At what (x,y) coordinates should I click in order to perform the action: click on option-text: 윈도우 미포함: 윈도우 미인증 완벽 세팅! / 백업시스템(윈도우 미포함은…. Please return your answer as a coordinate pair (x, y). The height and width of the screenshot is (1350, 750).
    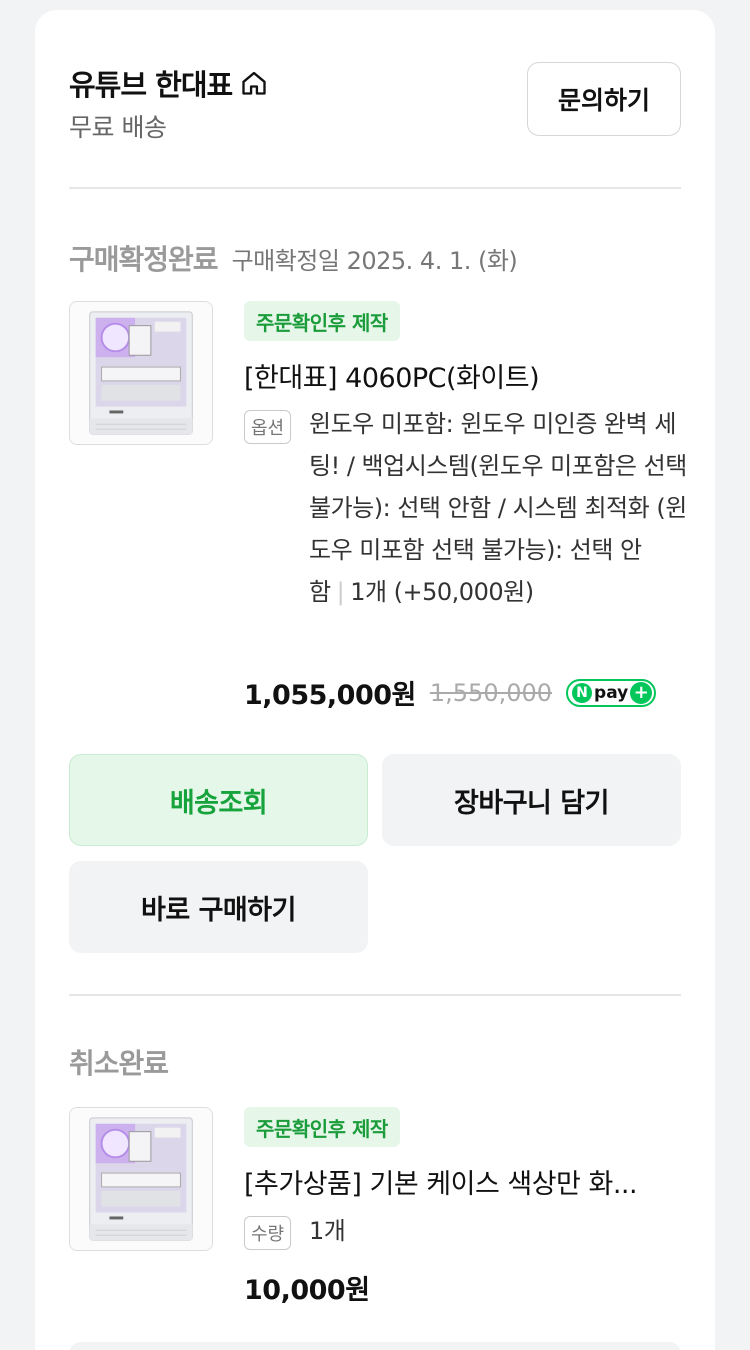
    Looking at the image, I should click on (498, 508).